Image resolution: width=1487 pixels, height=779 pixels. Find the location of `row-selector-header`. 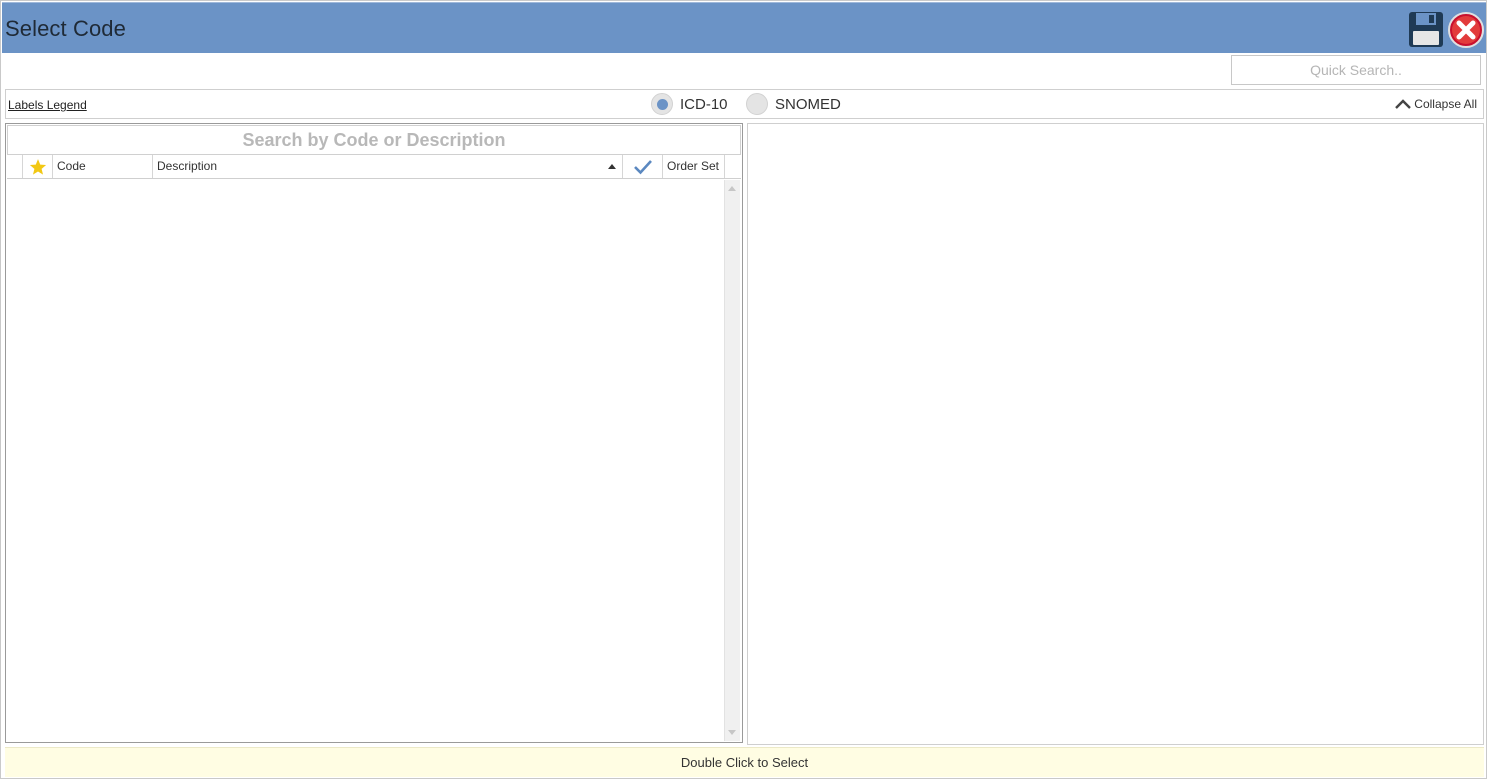

row-selector-header is located at coordinates (15, 166).